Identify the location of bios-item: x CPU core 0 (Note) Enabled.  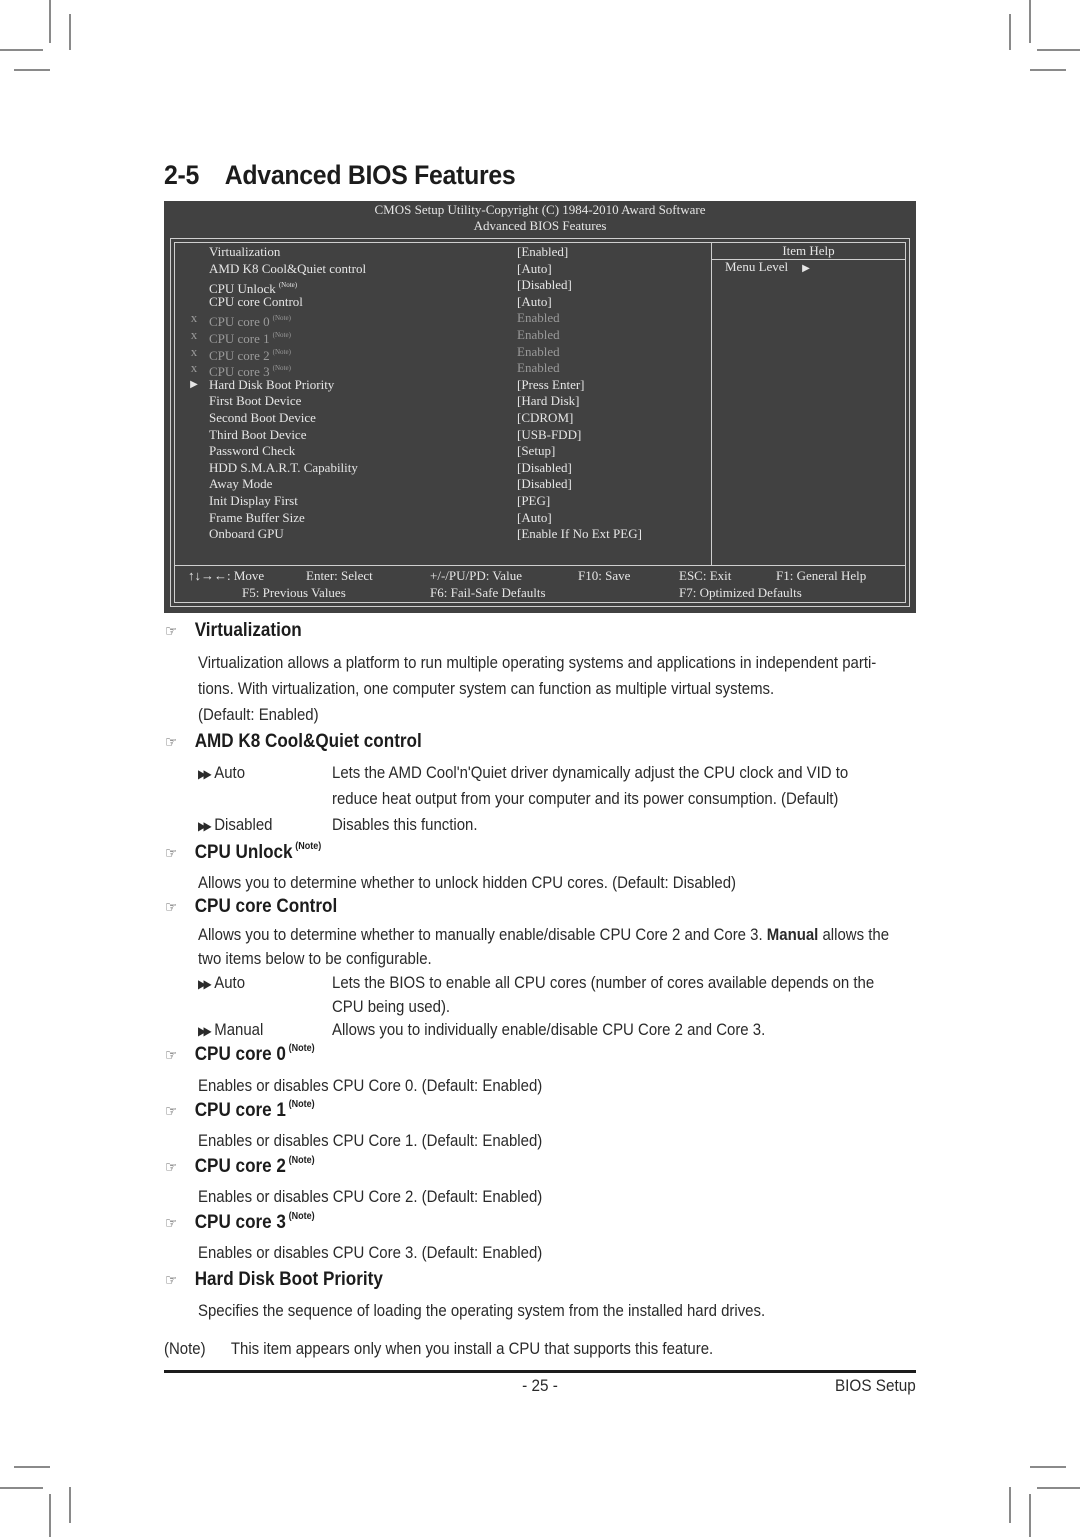
(434, 319).